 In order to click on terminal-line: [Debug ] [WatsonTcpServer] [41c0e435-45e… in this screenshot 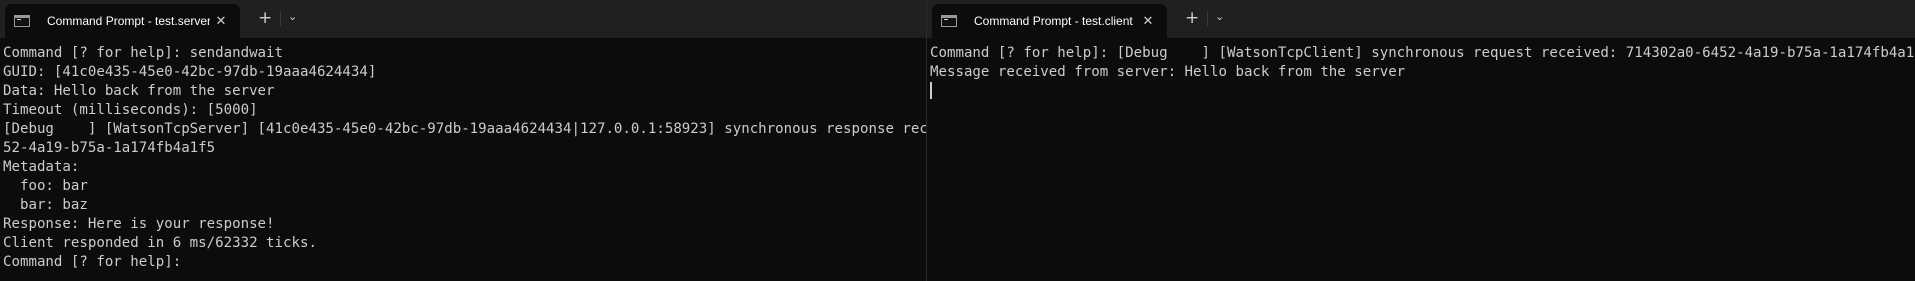, I will do `click(464, 129)`.